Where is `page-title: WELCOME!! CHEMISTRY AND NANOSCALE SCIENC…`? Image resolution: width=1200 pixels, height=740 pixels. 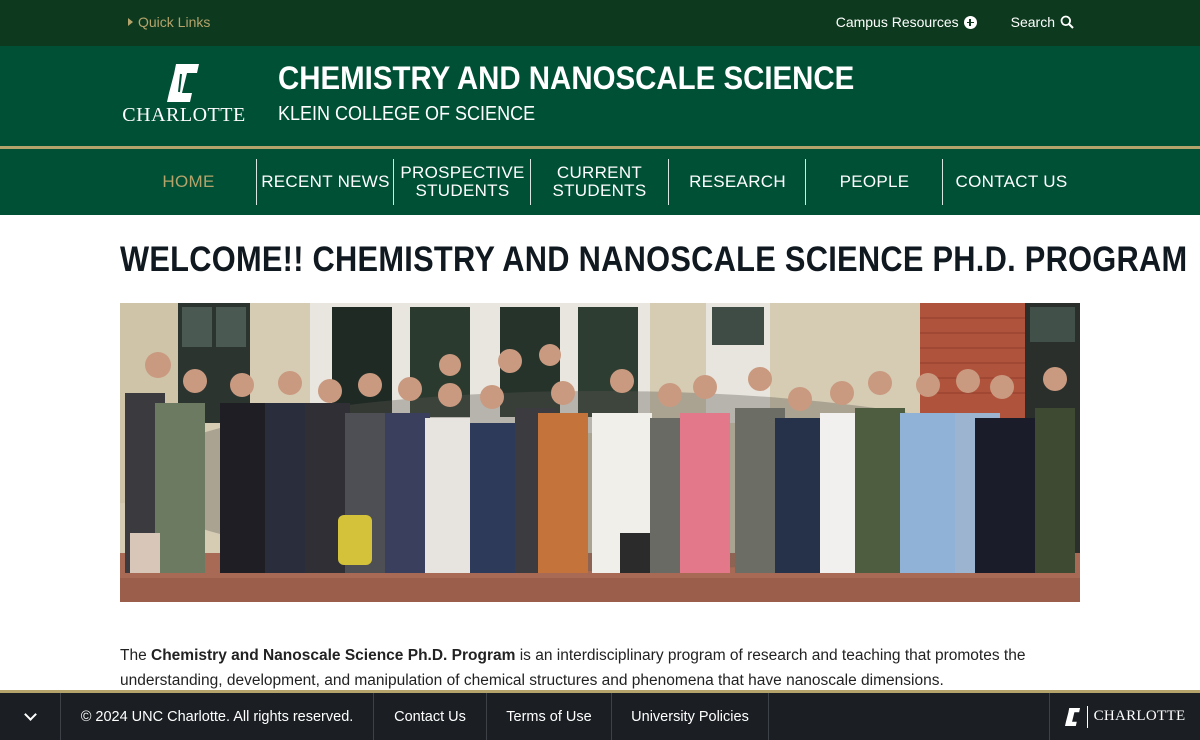 page-title: WELCOME!! CHEMISTRY AND NANOSCALE SCIENC… is located at coordinates (654, 259).